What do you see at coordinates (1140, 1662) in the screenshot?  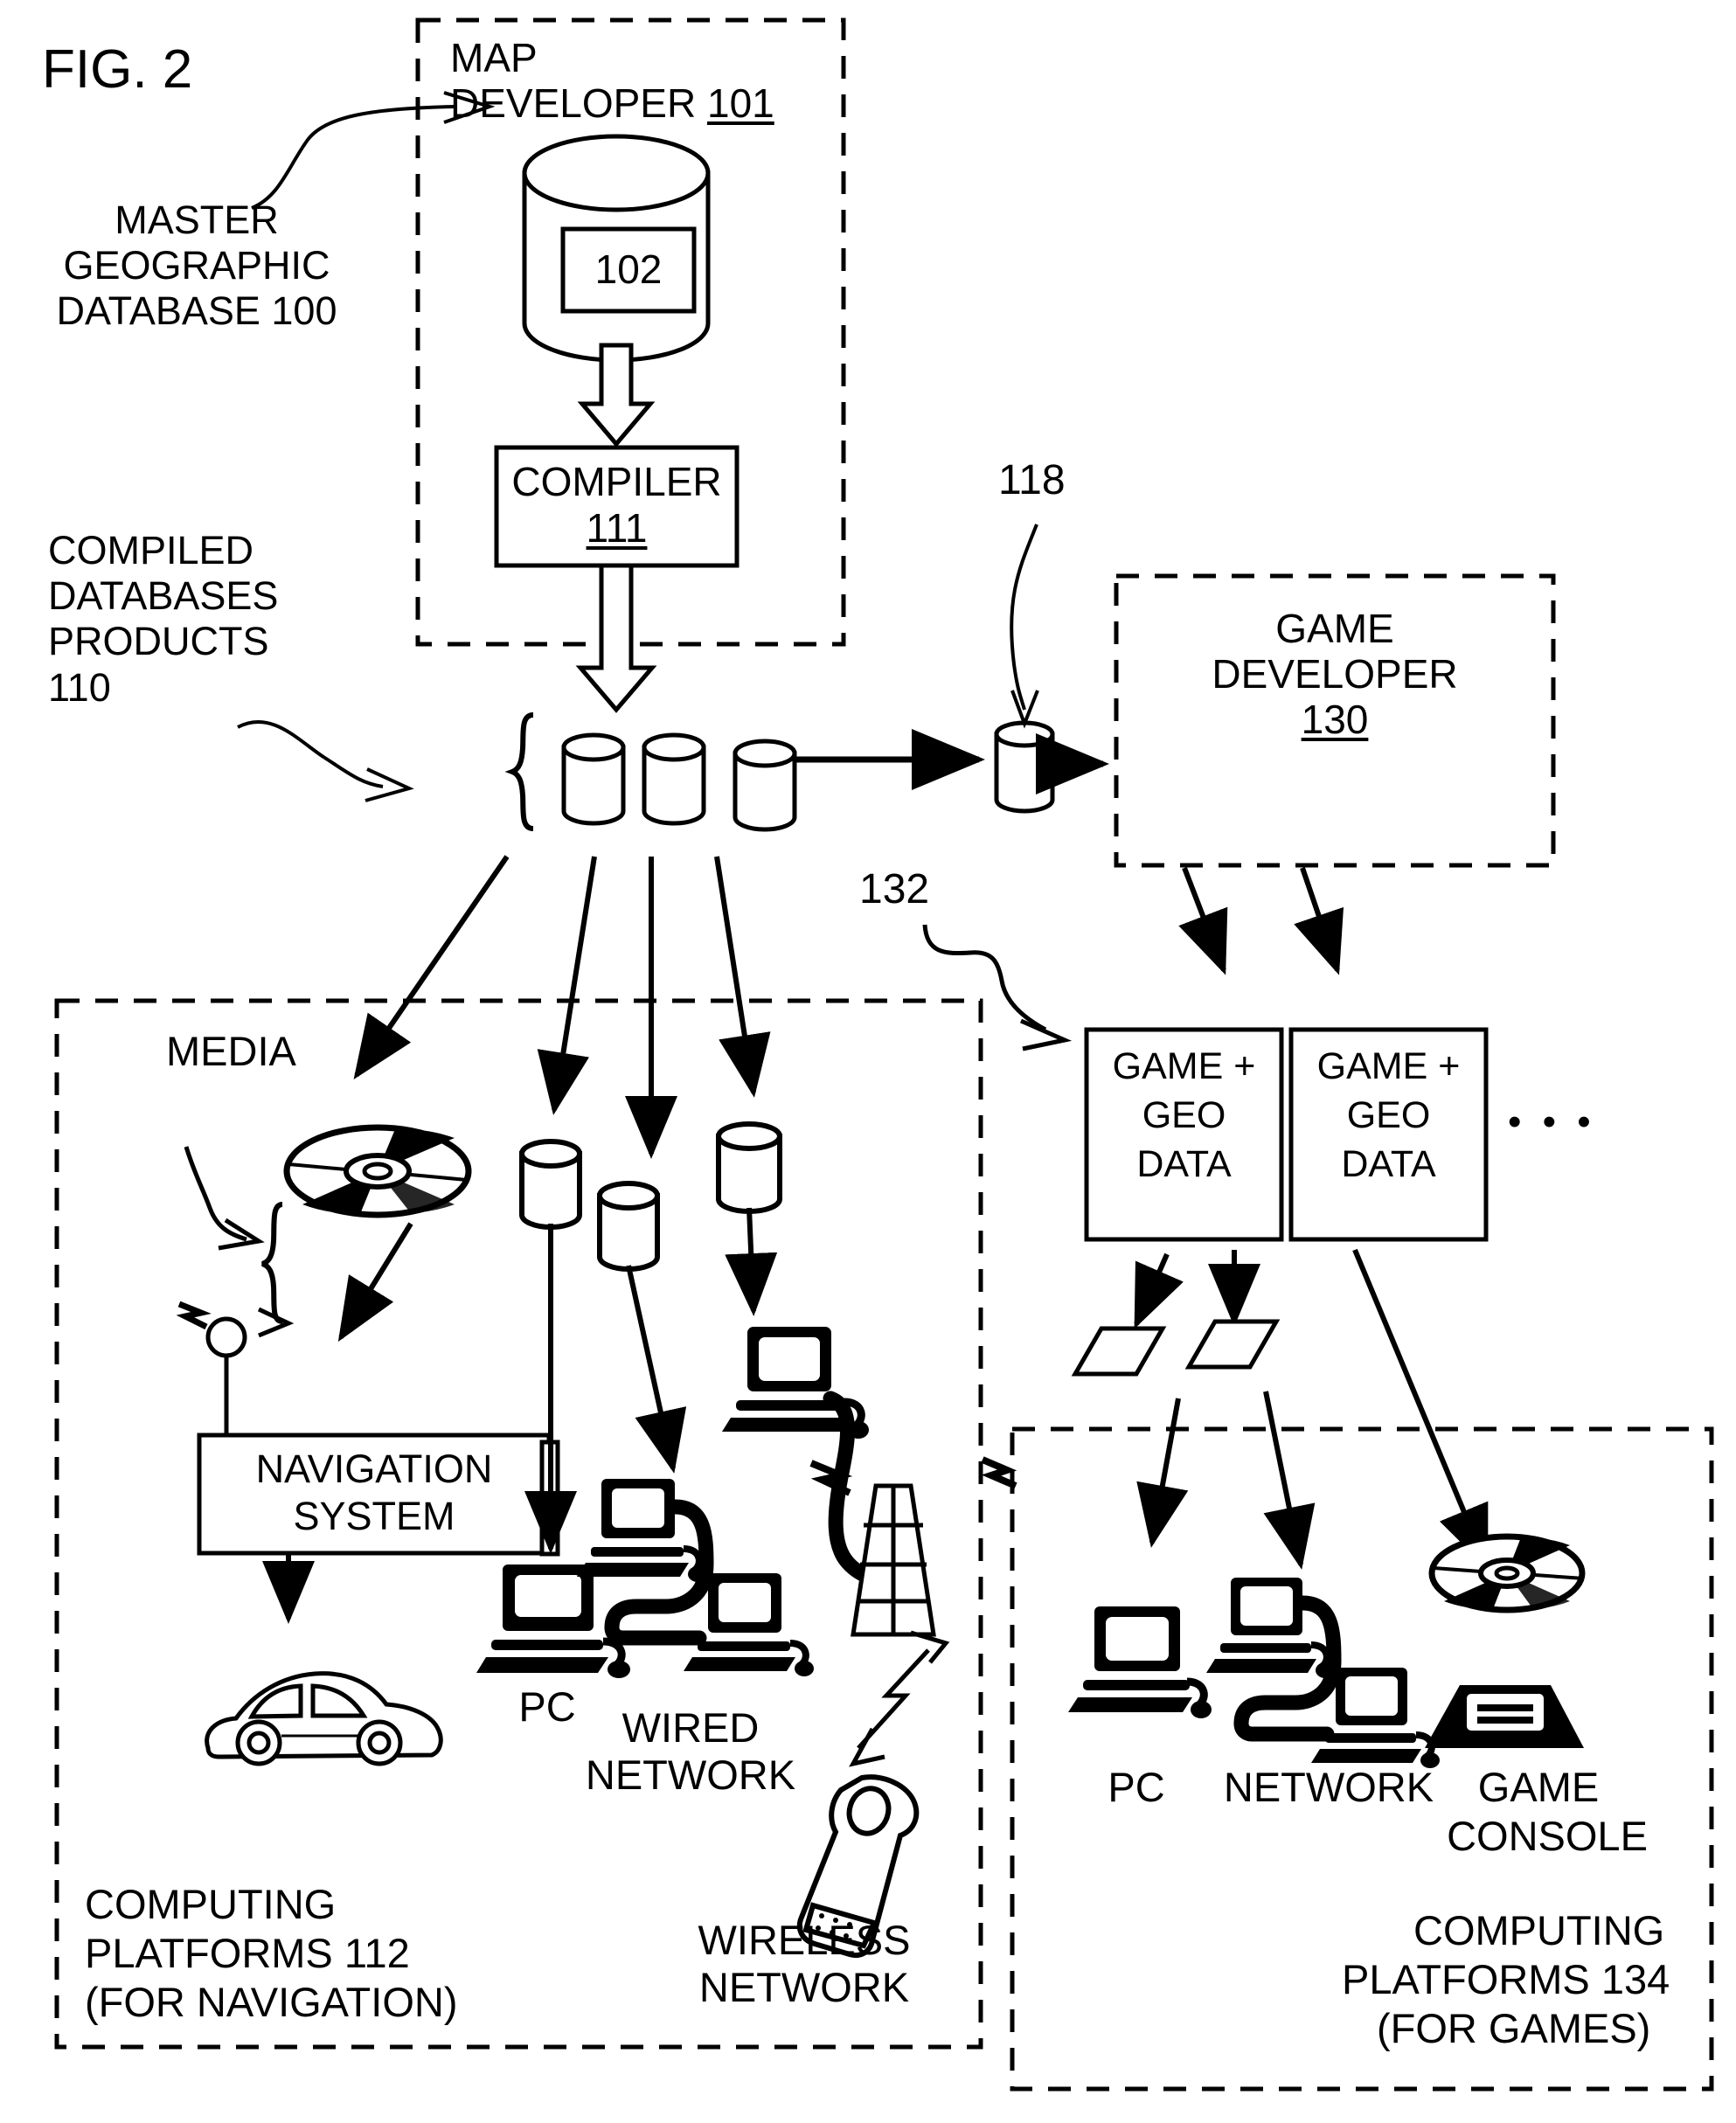 I see `game-pc-icon` at bounding box center [1140, 1662].